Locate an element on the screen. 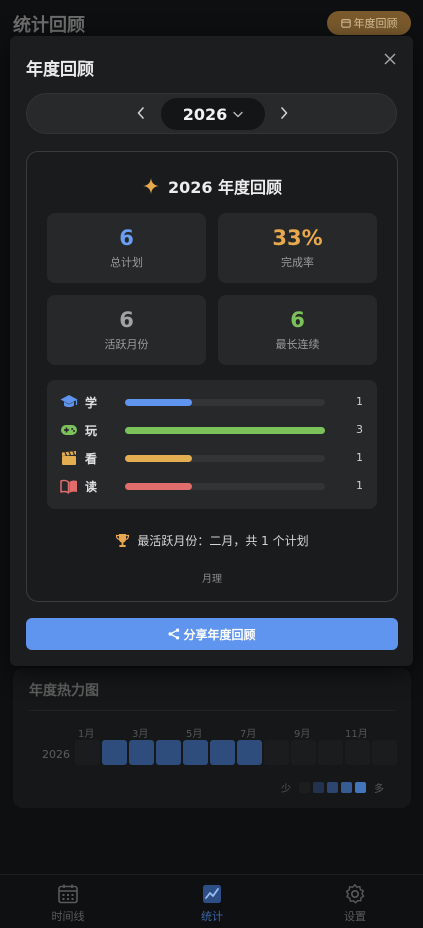  month-label: 7月 is located at coordinates (248, 734).